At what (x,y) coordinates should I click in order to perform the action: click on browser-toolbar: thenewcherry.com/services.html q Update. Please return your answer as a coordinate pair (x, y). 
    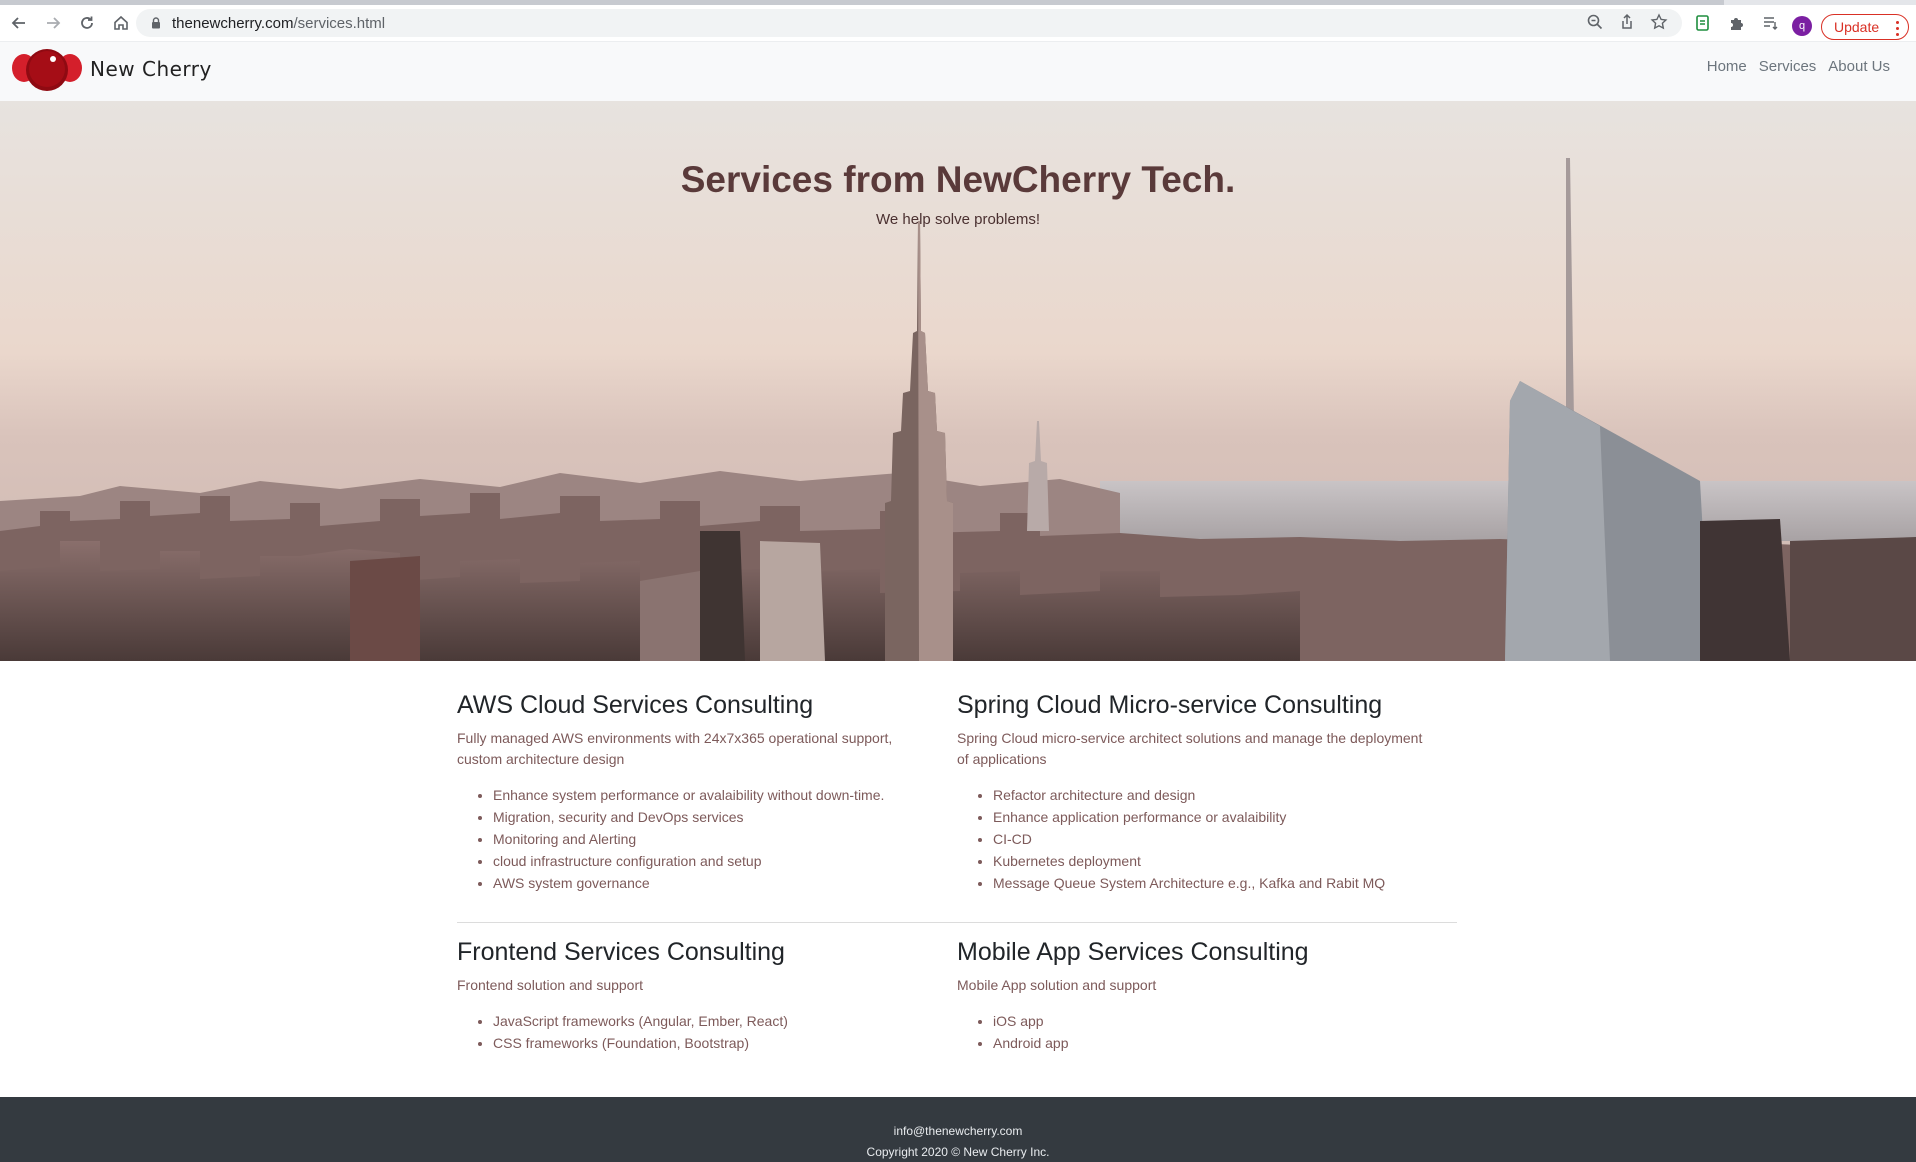
    Looking at the image, I should click on (958, 23).